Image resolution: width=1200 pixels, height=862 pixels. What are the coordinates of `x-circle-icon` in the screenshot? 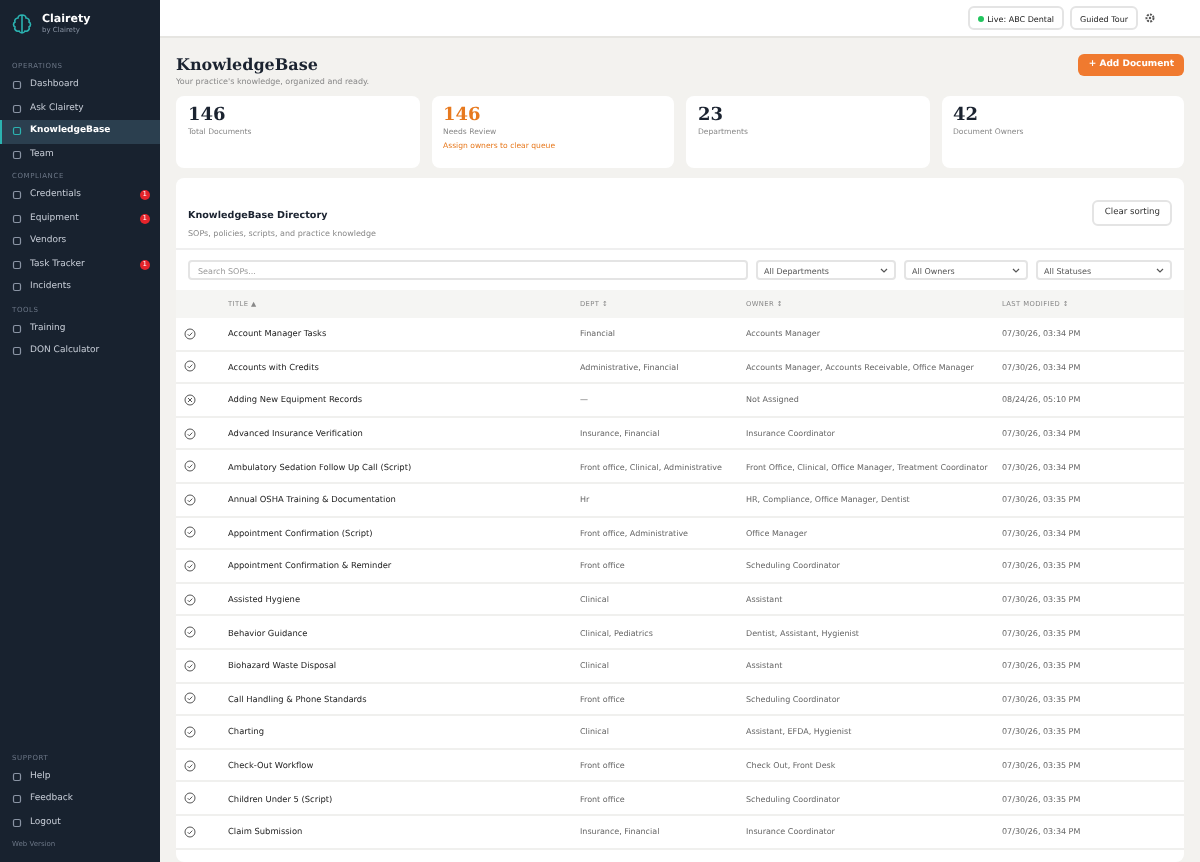 It's located at (190, 399).